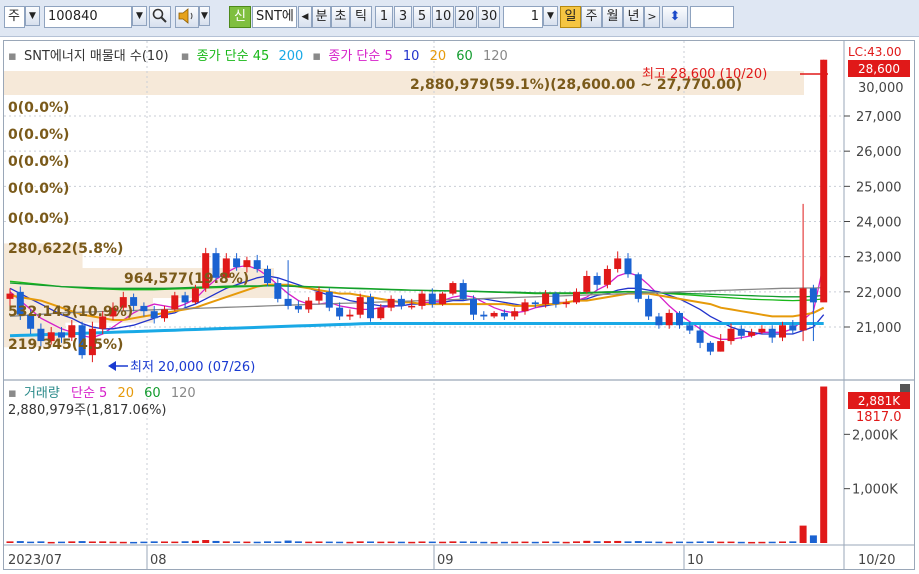 The height and width of the screenshot is (574, 919). I want to click on low-annotation: 최저 20,000 (07/26), so click(192, 367).